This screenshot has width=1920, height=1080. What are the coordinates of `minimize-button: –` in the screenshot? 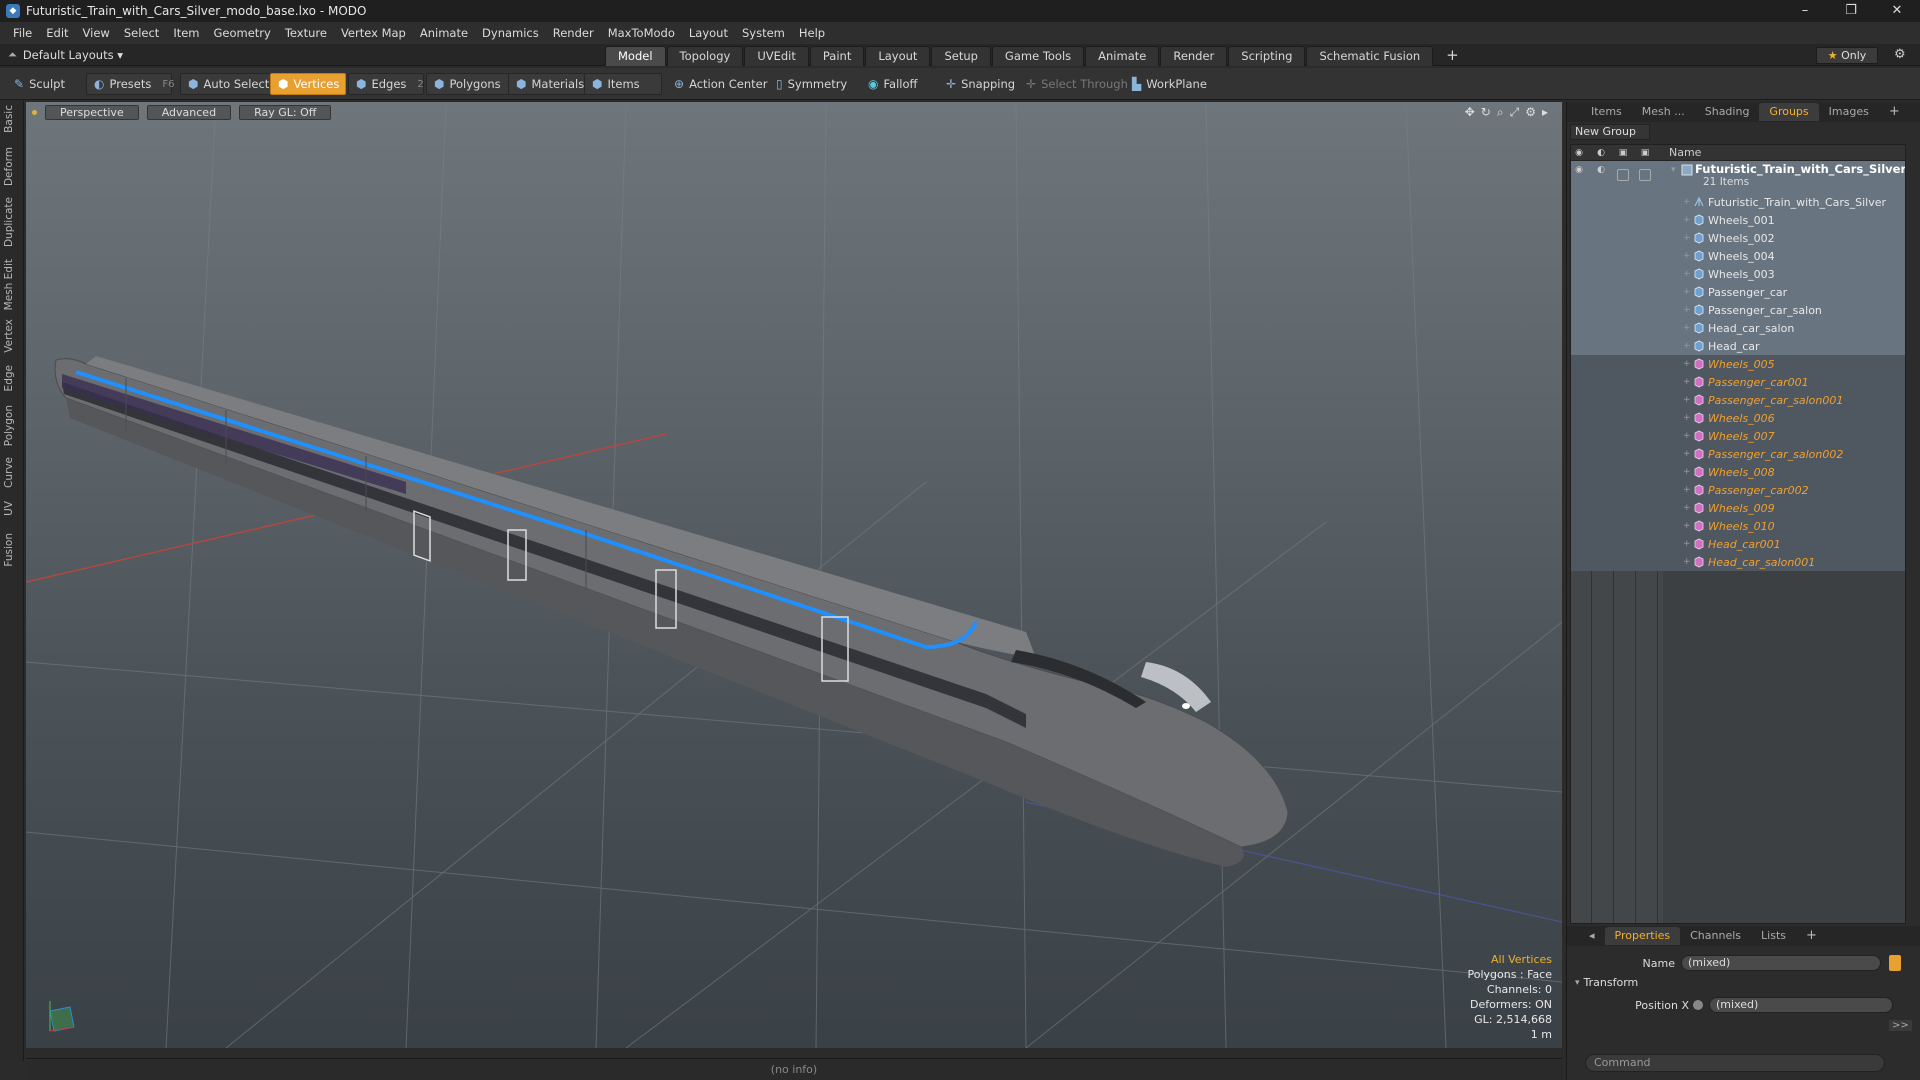 It's located at (1805, 11).